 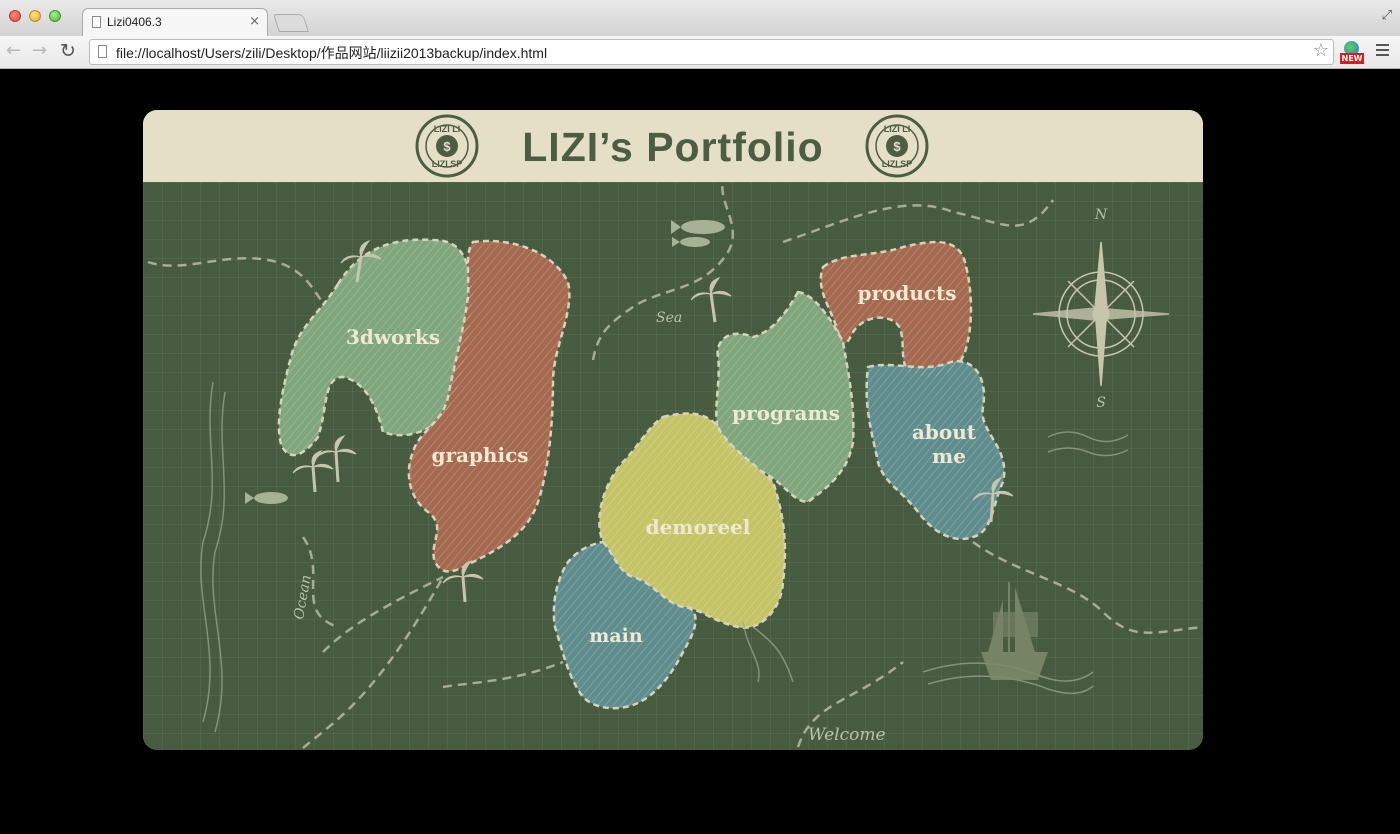 What do you see at coordinates (669, 318) in the screenshot?
I see `sea-annotation: Sea` at bounding box center [669, 318].